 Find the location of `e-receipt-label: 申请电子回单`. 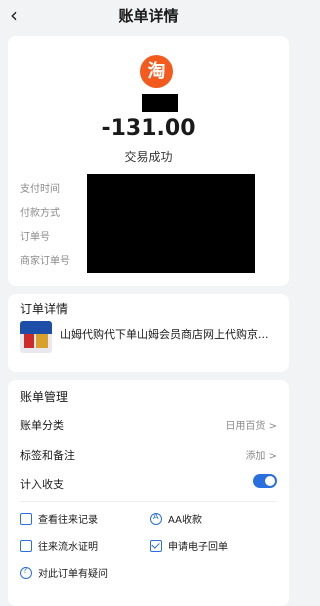

e-receipt-label: 申请电子回单 is located at coordinates (198, 547).